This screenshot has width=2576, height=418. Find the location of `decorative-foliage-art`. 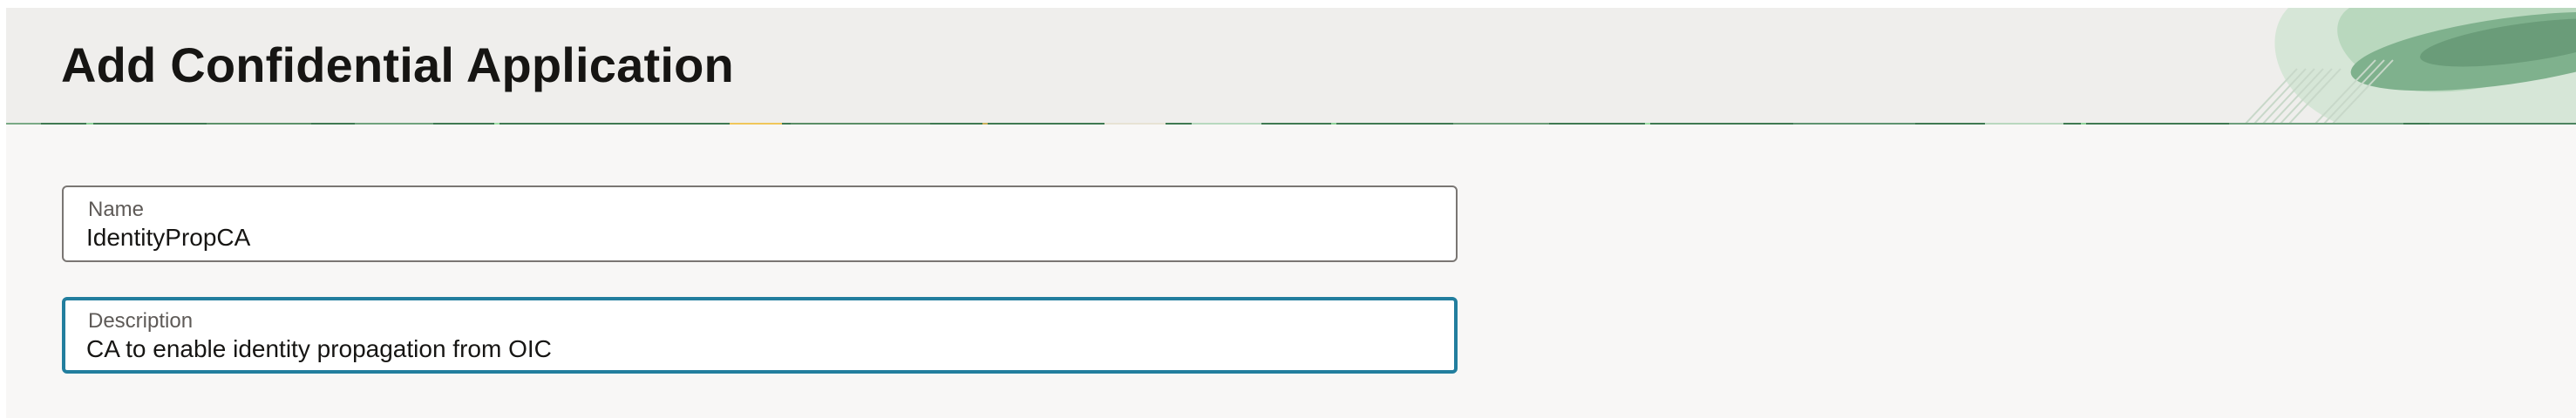

decorative-foliage-art is located at coordinates (2410, 66).